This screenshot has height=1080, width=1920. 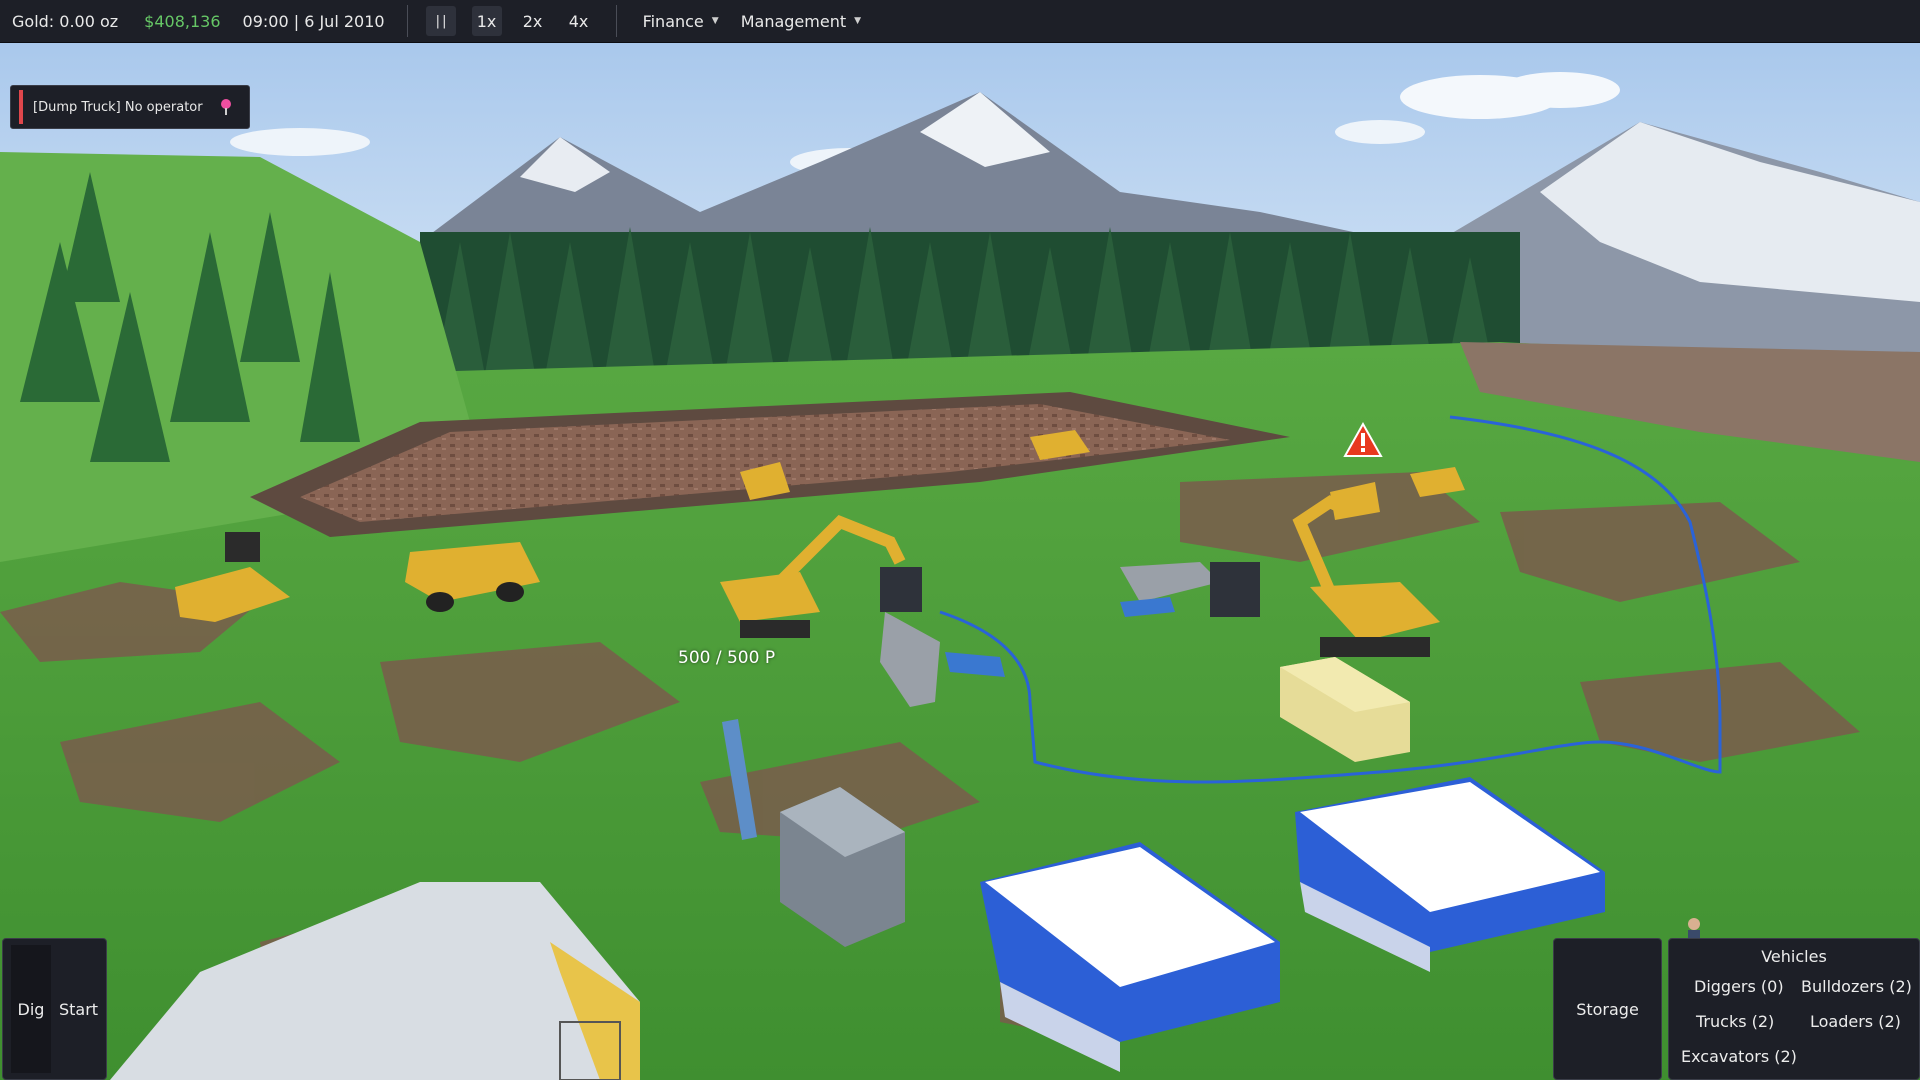 I want to click on storage-button: Storage, so click(x=1607, y=1009).